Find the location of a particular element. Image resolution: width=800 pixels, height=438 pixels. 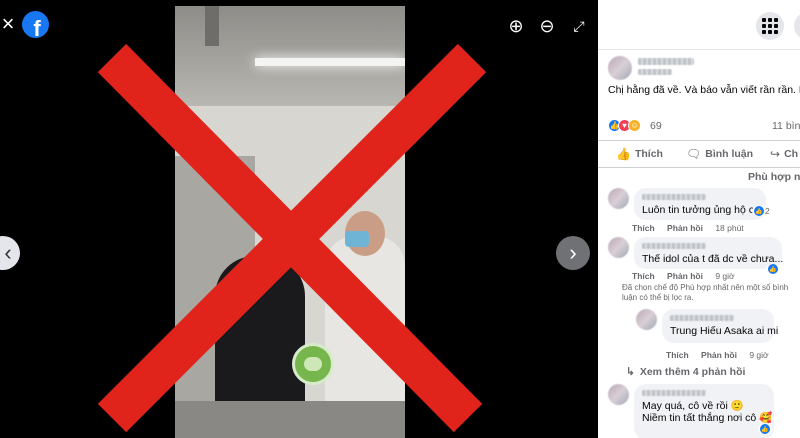

close-button: × is located at coordinates (10, 23).